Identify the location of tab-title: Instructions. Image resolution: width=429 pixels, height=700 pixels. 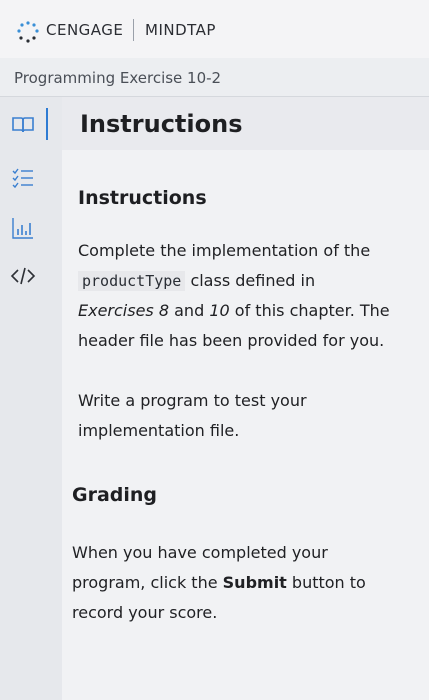
(161, 124).